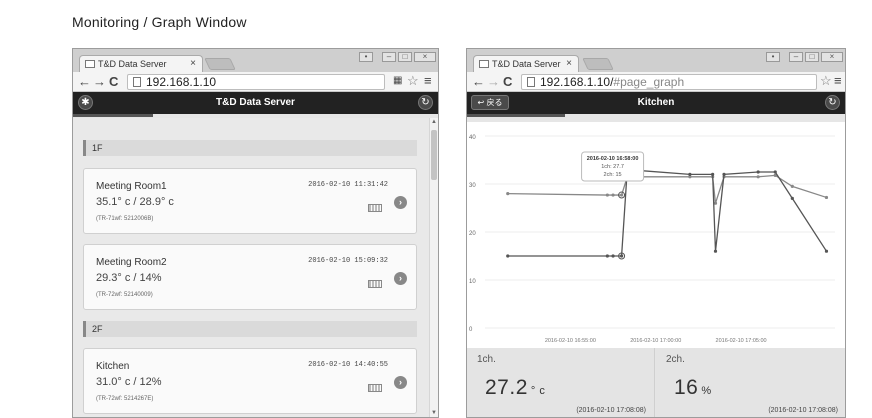 The width and height of the screenshot is (872, 418). Describe the element at coordinates (113, 366) in the screenshot. I see `room-name: Kitchen` at that location.